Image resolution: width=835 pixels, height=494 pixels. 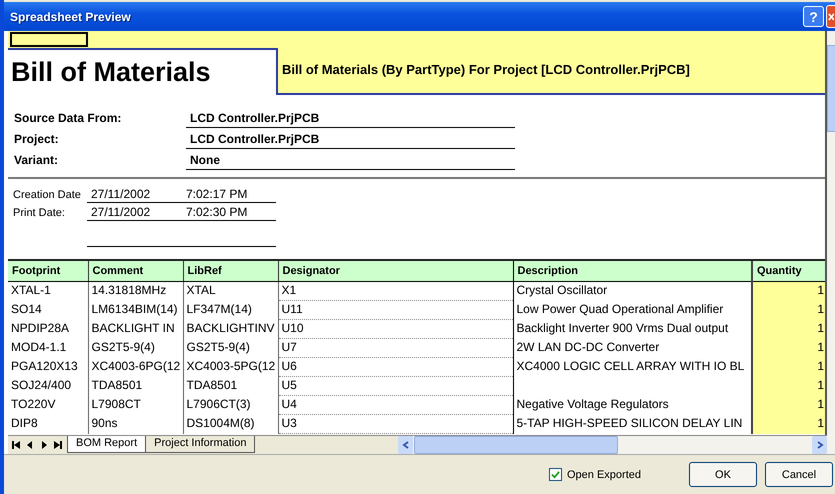 I want to click on field-label: Source Data From:, so click(x=67, y=119).